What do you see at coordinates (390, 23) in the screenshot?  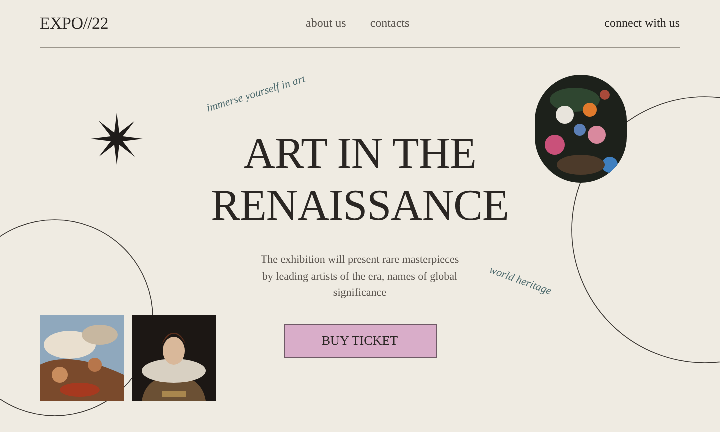 I see `nav-link: contacts` at bounding box center [390, 23].